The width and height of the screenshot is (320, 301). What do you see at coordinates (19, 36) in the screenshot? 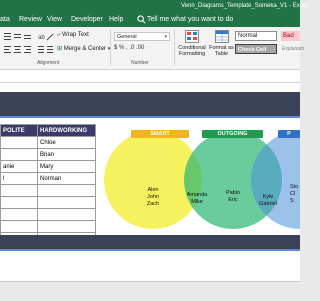
I see `align-top-icons` at bounding box center [19, 36].